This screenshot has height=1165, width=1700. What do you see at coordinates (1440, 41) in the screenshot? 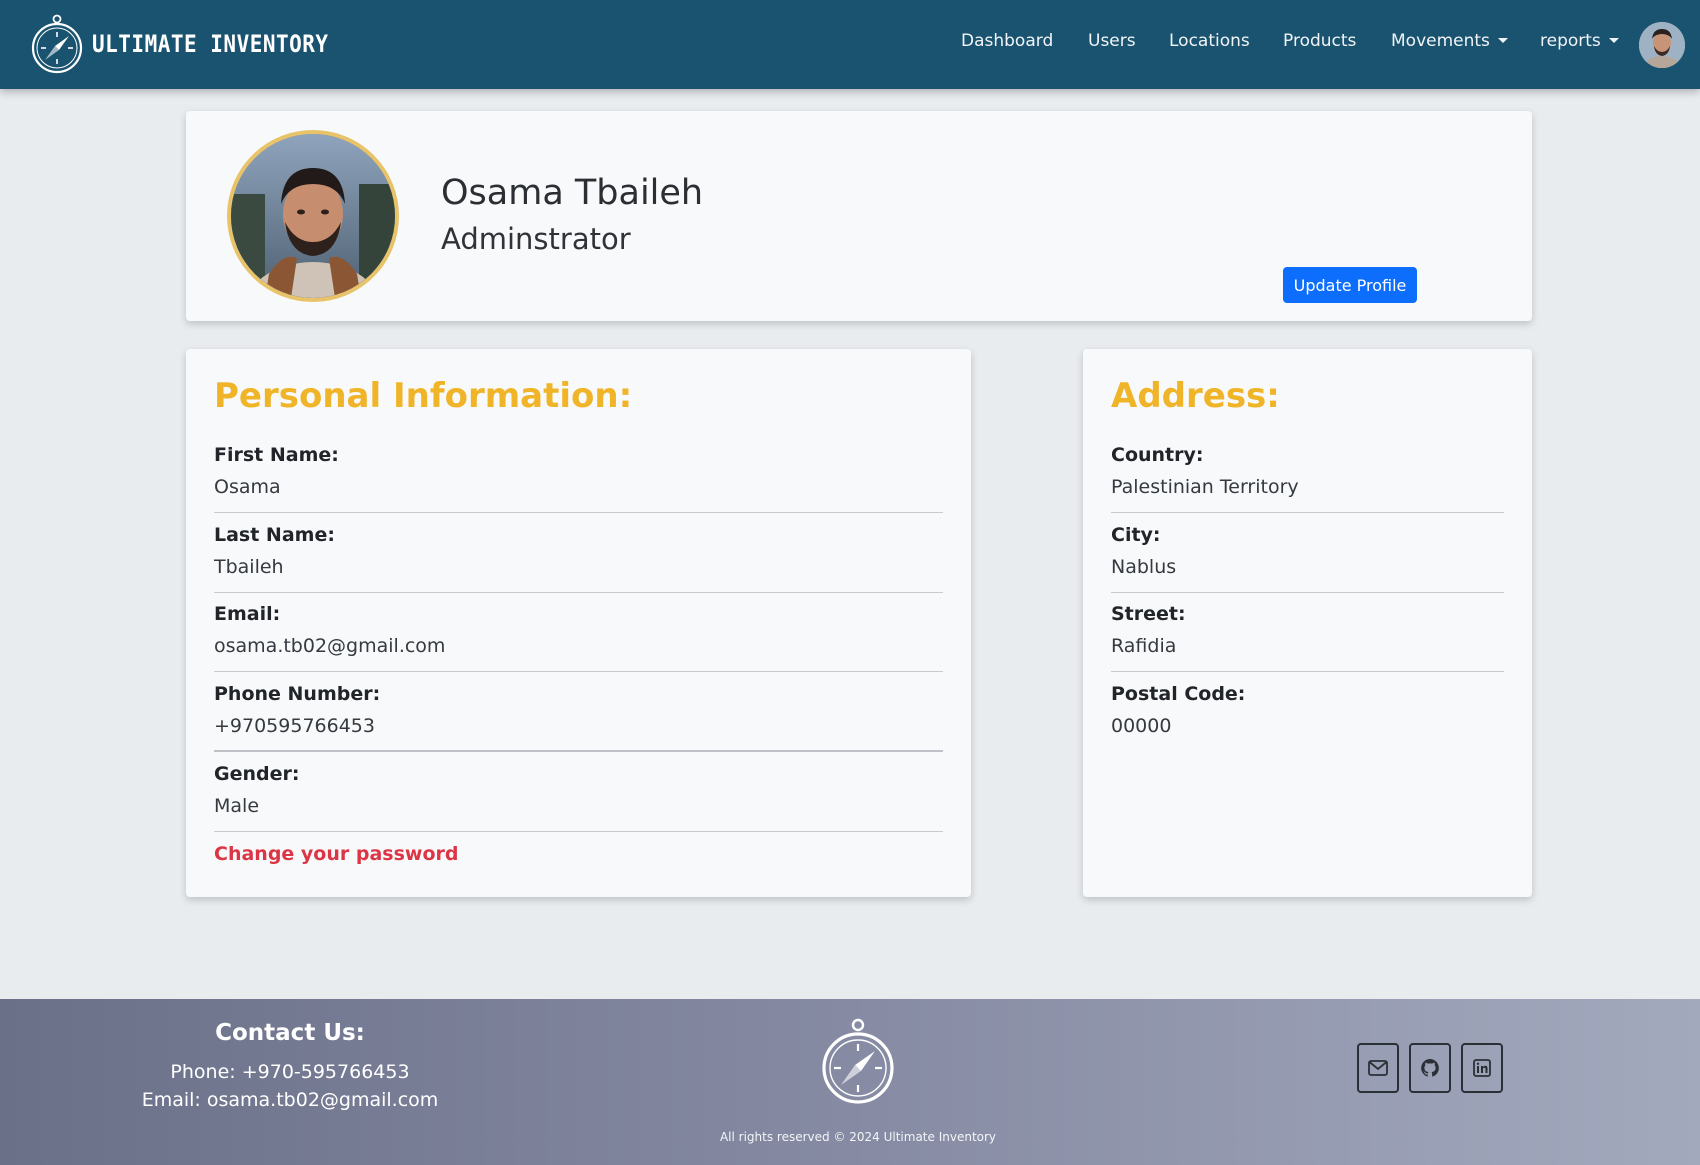
I see `nav-movements-label: Movements` at bounding box center [1440, 41].